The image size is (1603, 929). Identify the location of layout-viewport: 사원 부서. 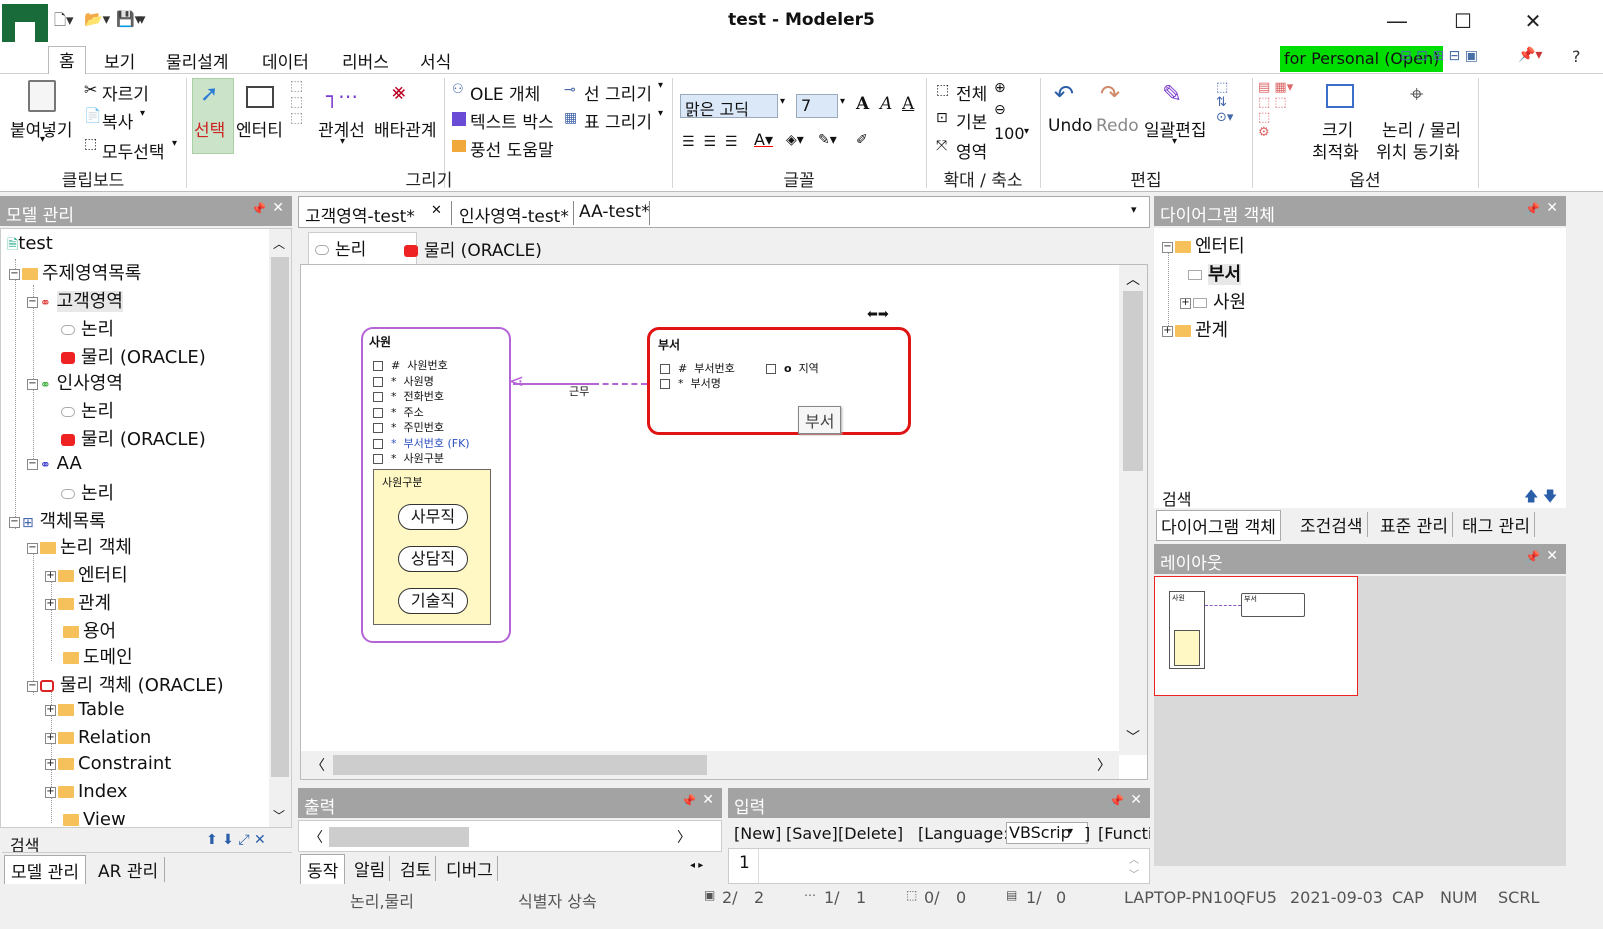
(1256, 636).